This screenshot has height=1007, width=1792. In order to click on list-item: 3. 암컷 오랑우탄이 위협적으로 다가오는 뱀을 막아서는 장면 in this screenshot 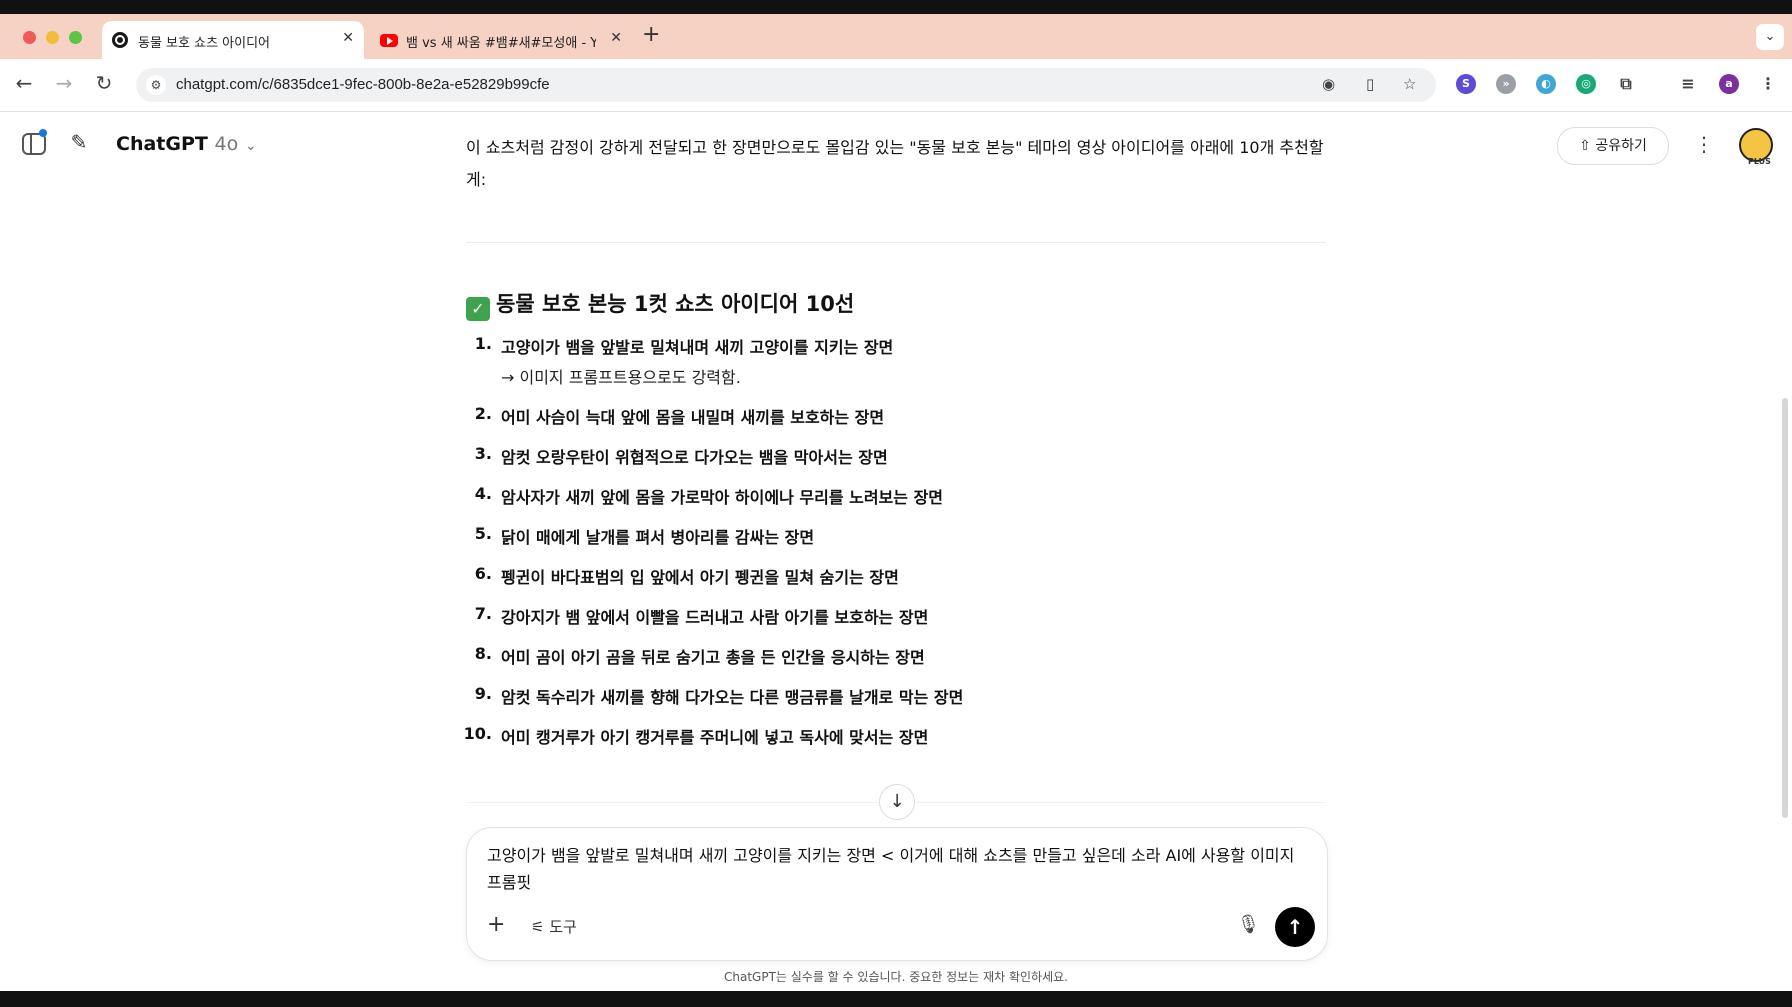, I will do `click(896, 464)`.